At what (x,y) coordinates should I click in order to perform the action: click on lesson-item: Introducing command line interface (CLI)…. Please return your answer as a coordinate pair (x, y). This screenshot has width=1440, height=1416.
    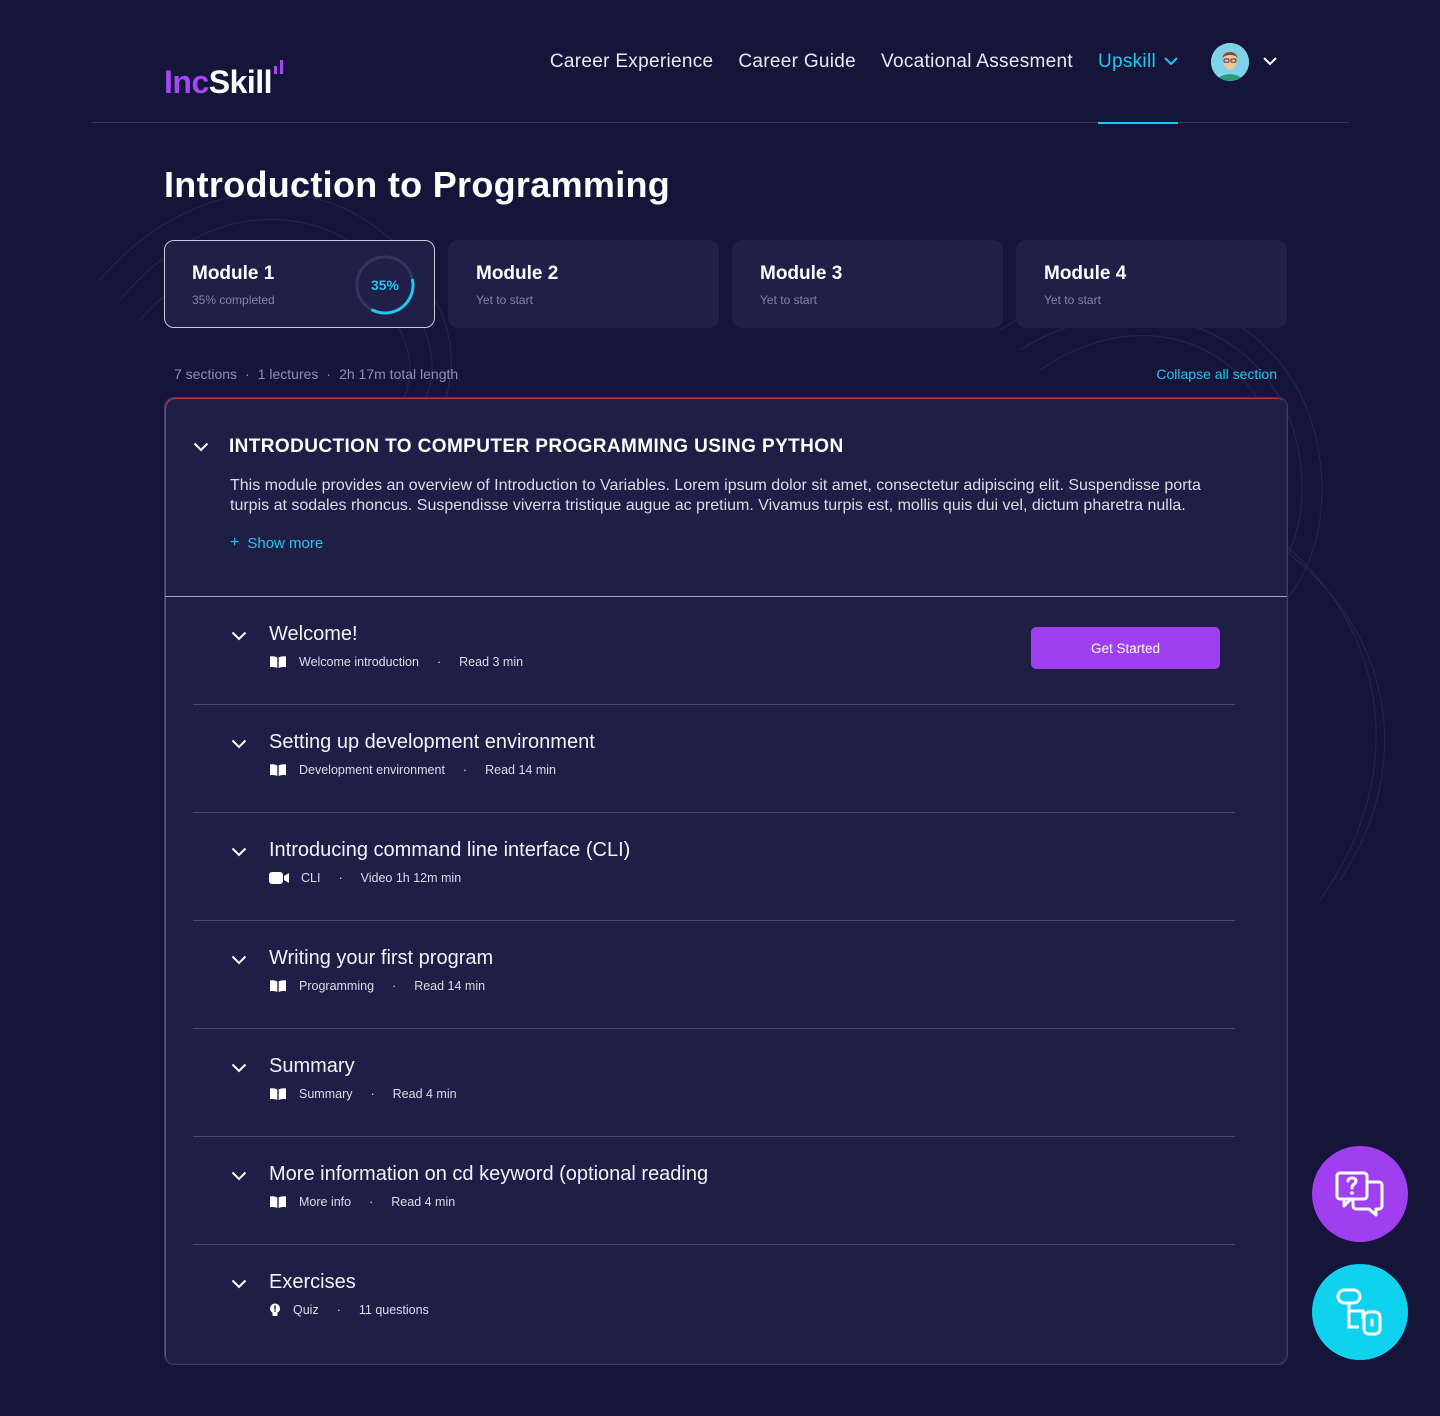
    Looking at the image, I should click on (714, 867).